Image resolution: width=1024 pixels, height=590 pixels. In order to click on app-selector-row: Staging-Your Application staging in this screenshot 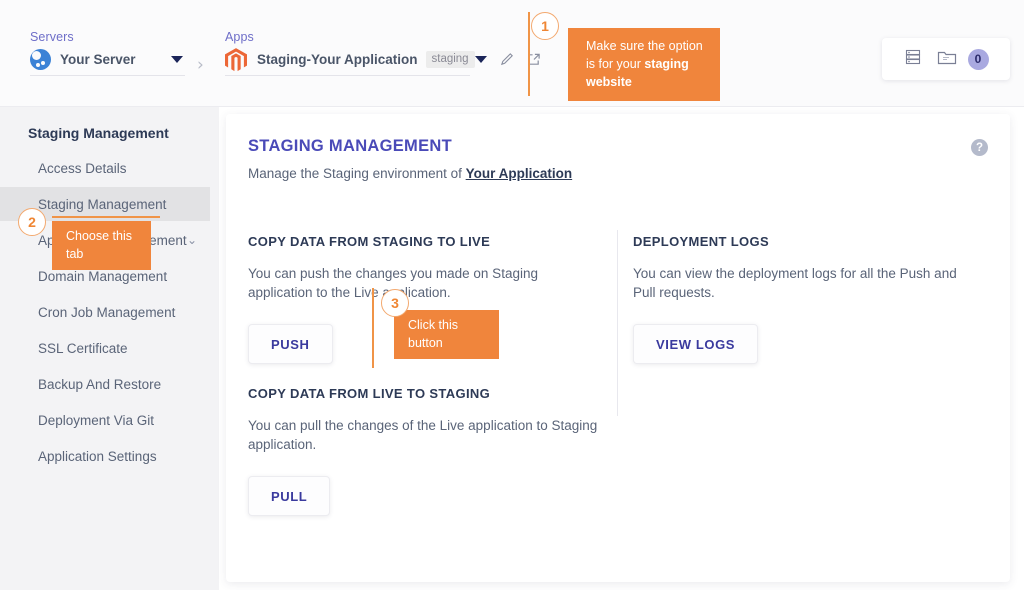, I will do `click(382, 61)`.